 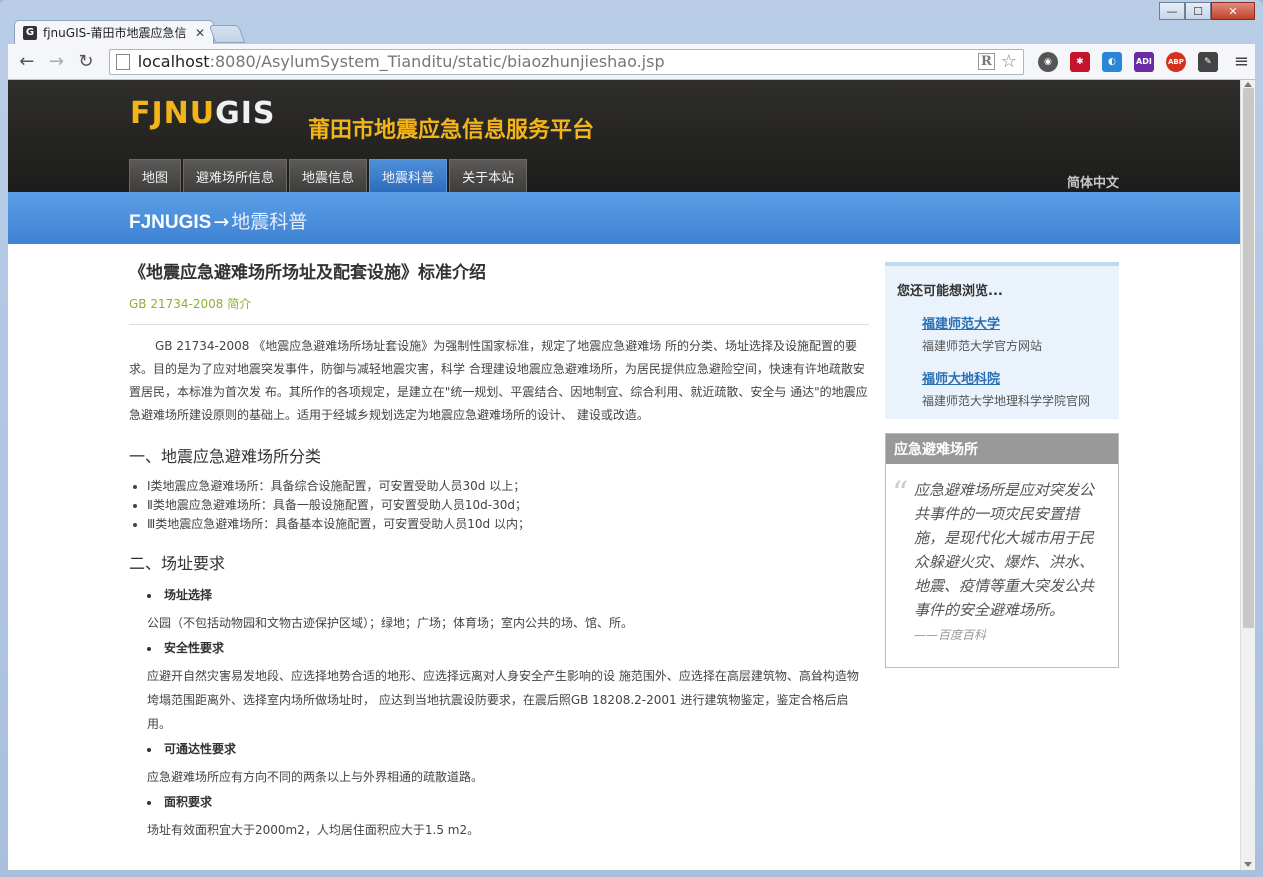 I want to click on globe-icon: ◉, so click(x=1047, y=61).